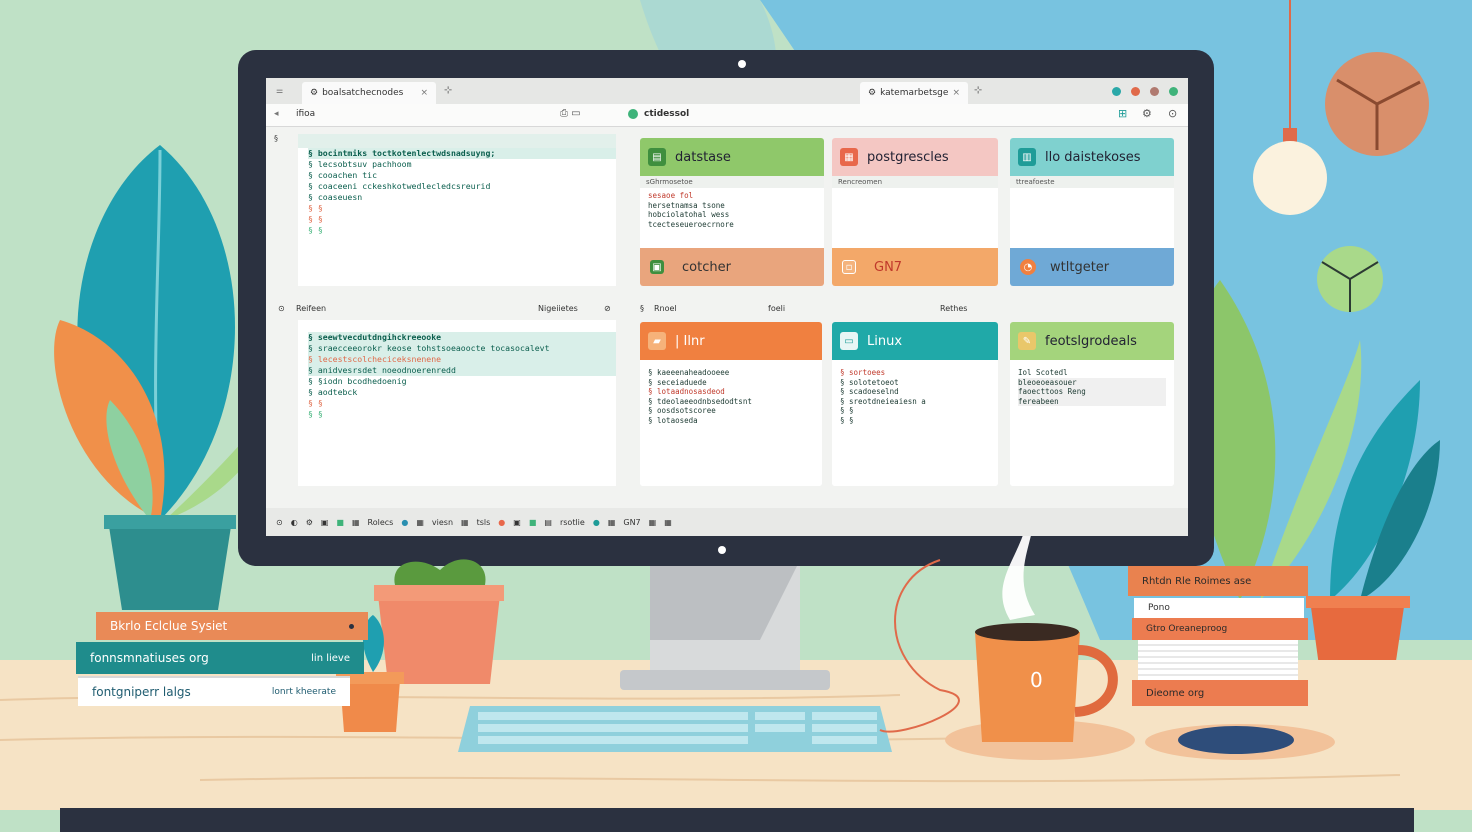 The image size is (1472, 832). Describe the element at coordinates (869, 391) in the screenshot. I see `code-line: § scadoeselnd` at that location.